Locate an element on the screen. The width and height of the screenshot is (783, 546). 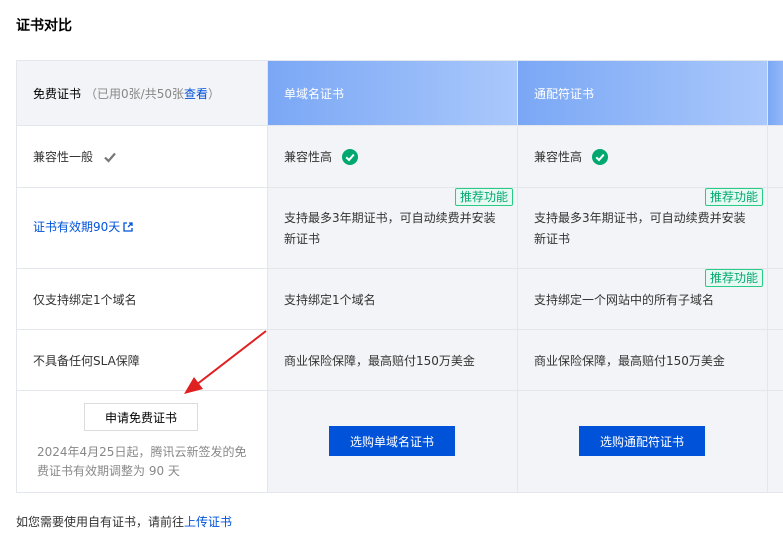
wildcard-compat-cell: 兼容性高 is located at coordinates (643, 156).